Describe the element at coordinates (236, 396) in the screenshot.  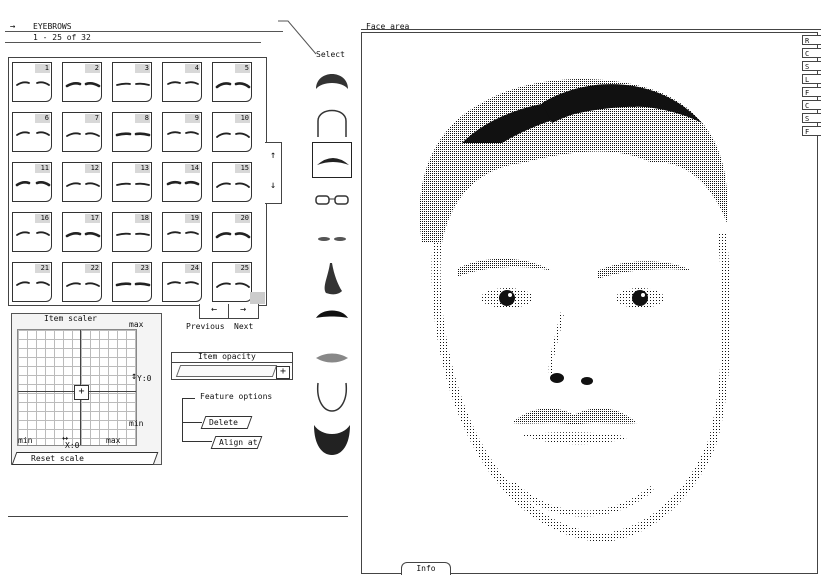
I see `feature-options-title: Feature options` at that location.